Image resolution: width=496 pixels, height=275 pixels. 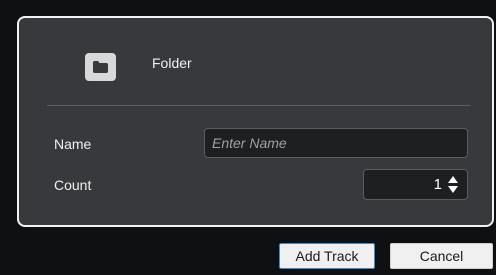 What do you see at coordinates (453, 189) in the screenshot?
I see `stepper-down-icon` at bounding box center [453, 189].